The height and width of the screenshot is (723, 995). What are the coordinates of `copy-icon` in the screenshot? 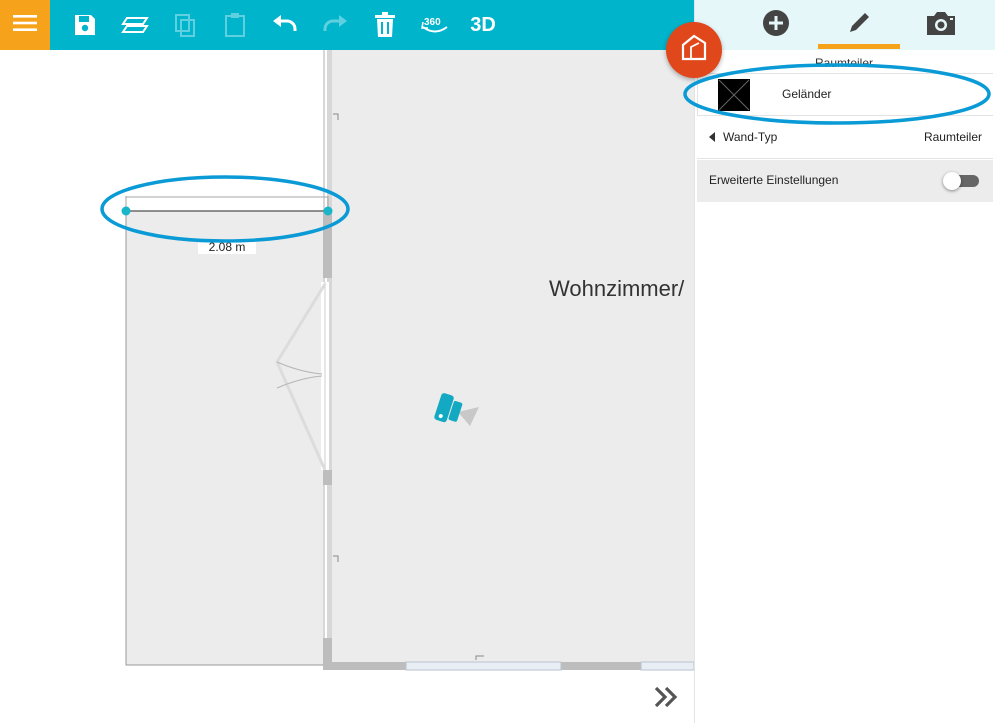 It's located at (185, 25).